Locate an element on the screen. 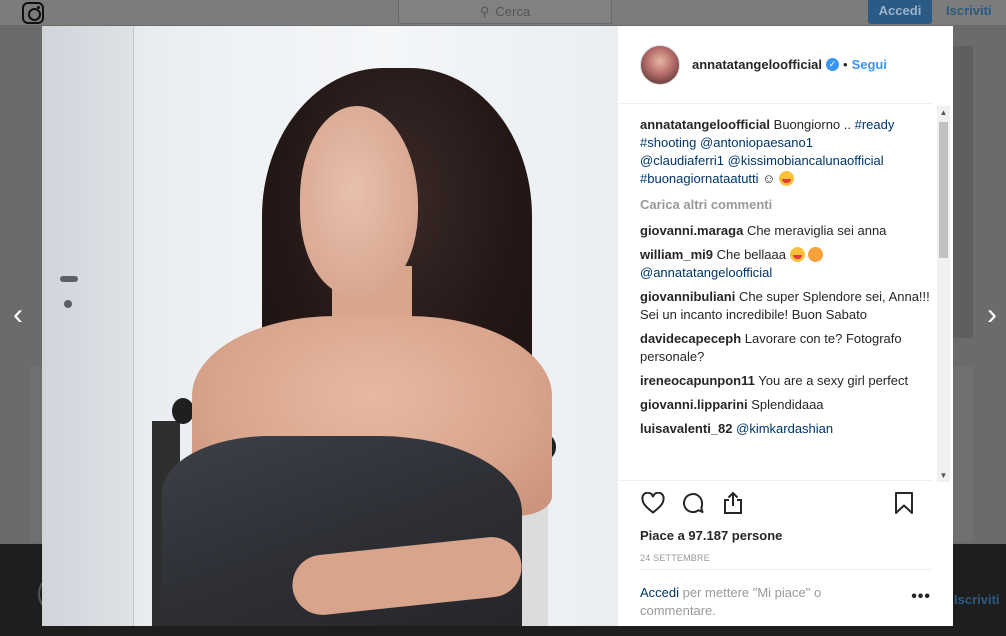  heart-icon is located at coordinates (653, 502).